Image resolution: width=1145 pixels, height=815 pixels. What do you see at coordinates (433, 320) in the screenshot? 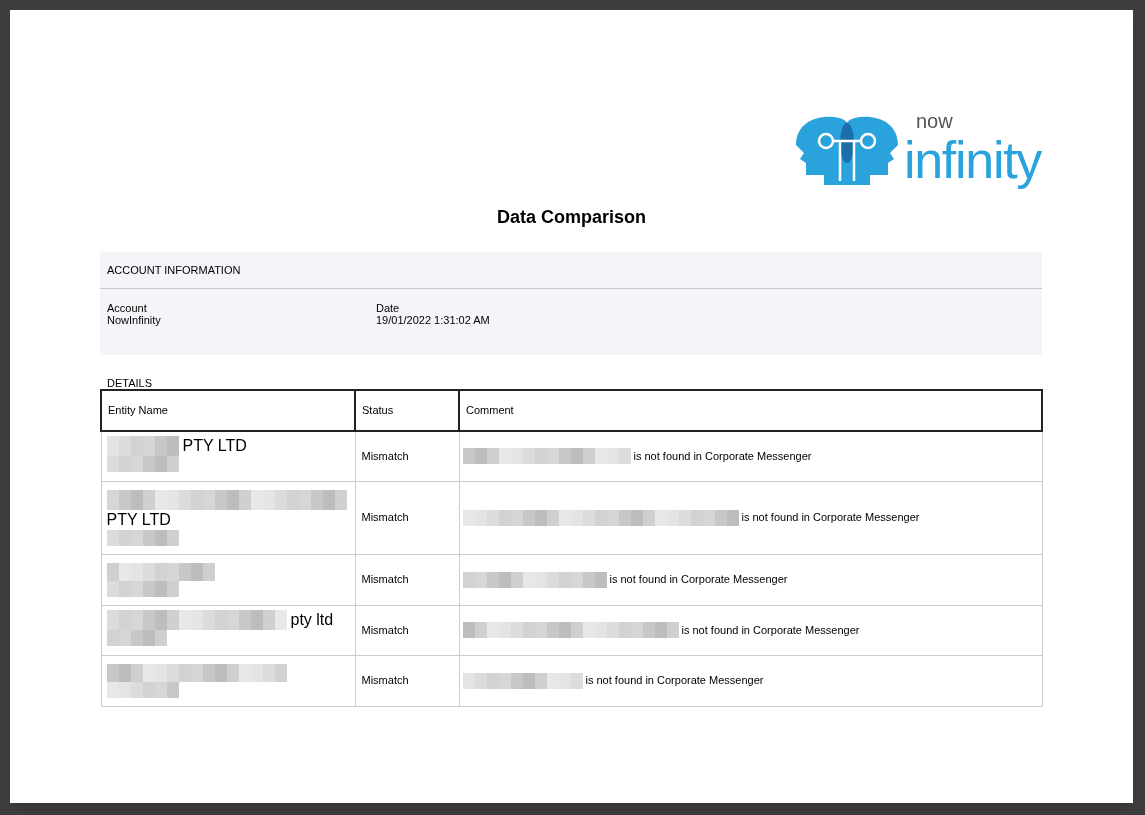
I see `field-value: 19/01/2022 1:31:02 AM` at bounding box center [433, 320].